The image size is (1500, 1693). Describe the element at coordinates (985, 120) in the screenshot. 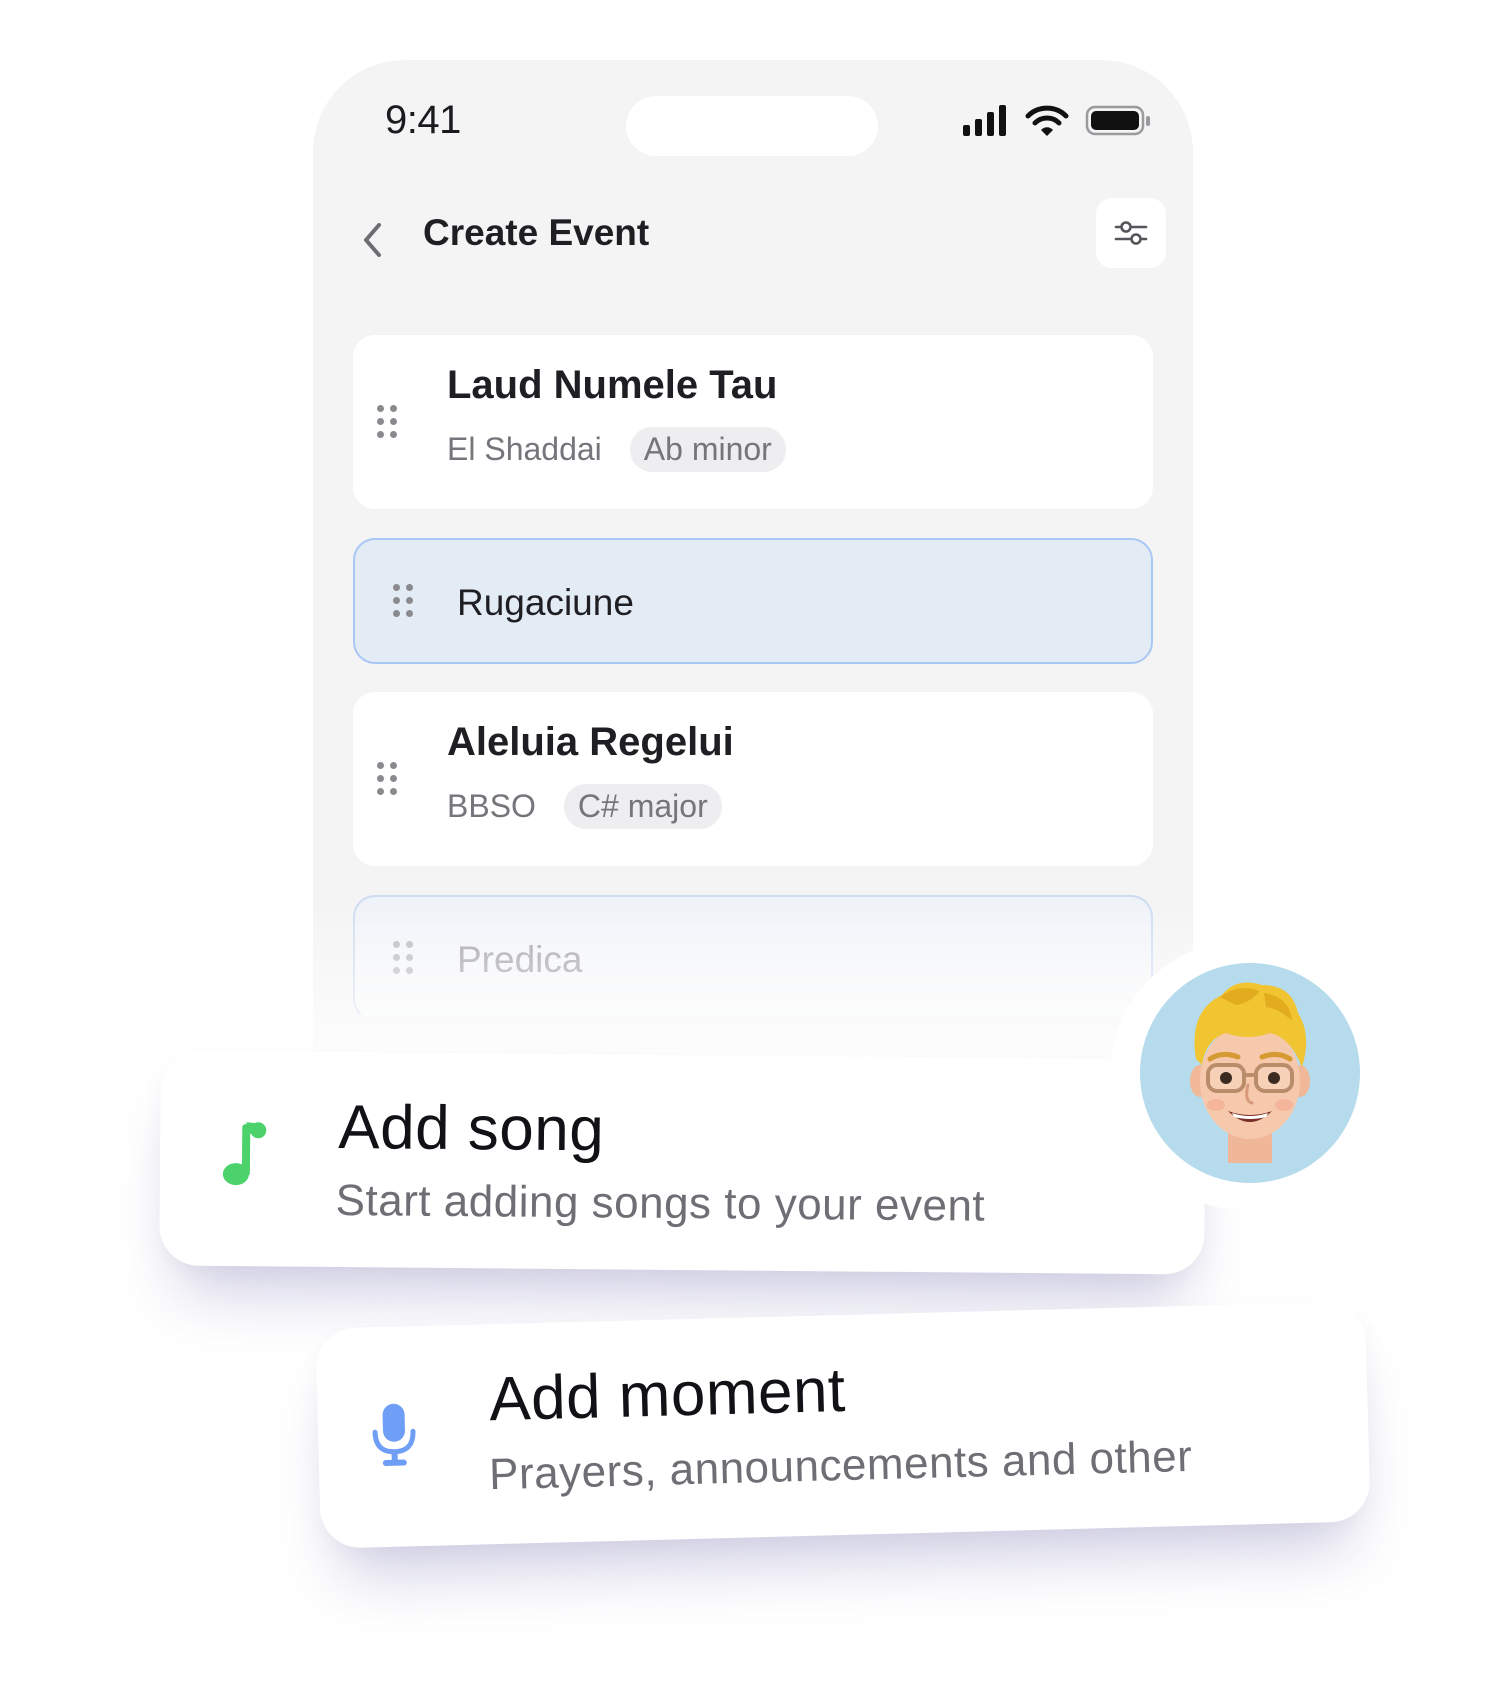

I see `signal-icon` at that location.